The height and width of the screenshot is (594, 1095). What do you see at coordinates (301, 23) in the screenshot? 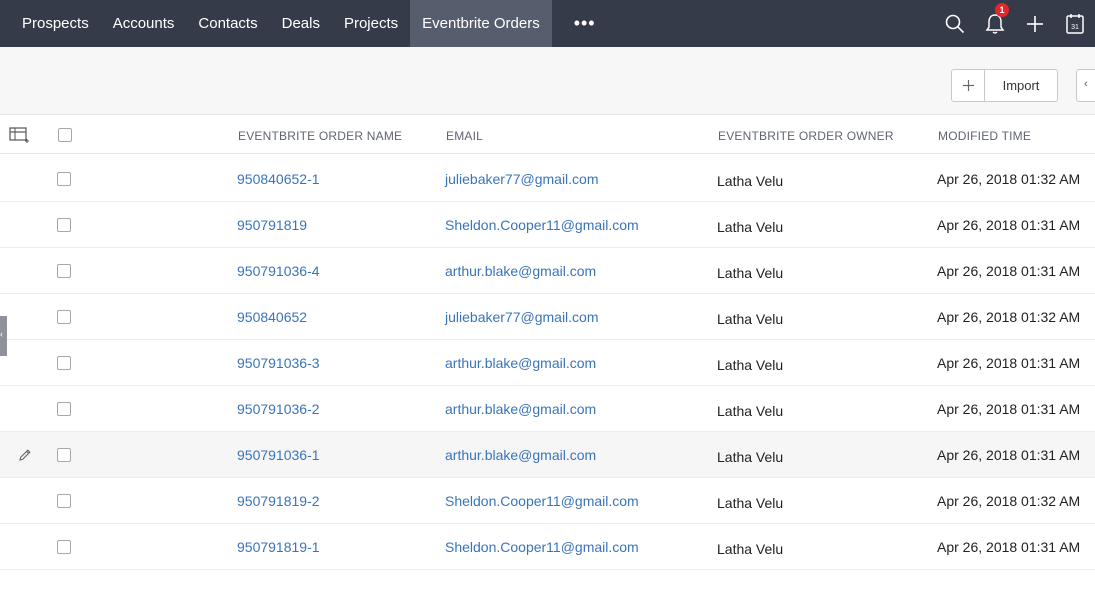
I see `tab-deals: Deals` at bounding box center [301, 23].